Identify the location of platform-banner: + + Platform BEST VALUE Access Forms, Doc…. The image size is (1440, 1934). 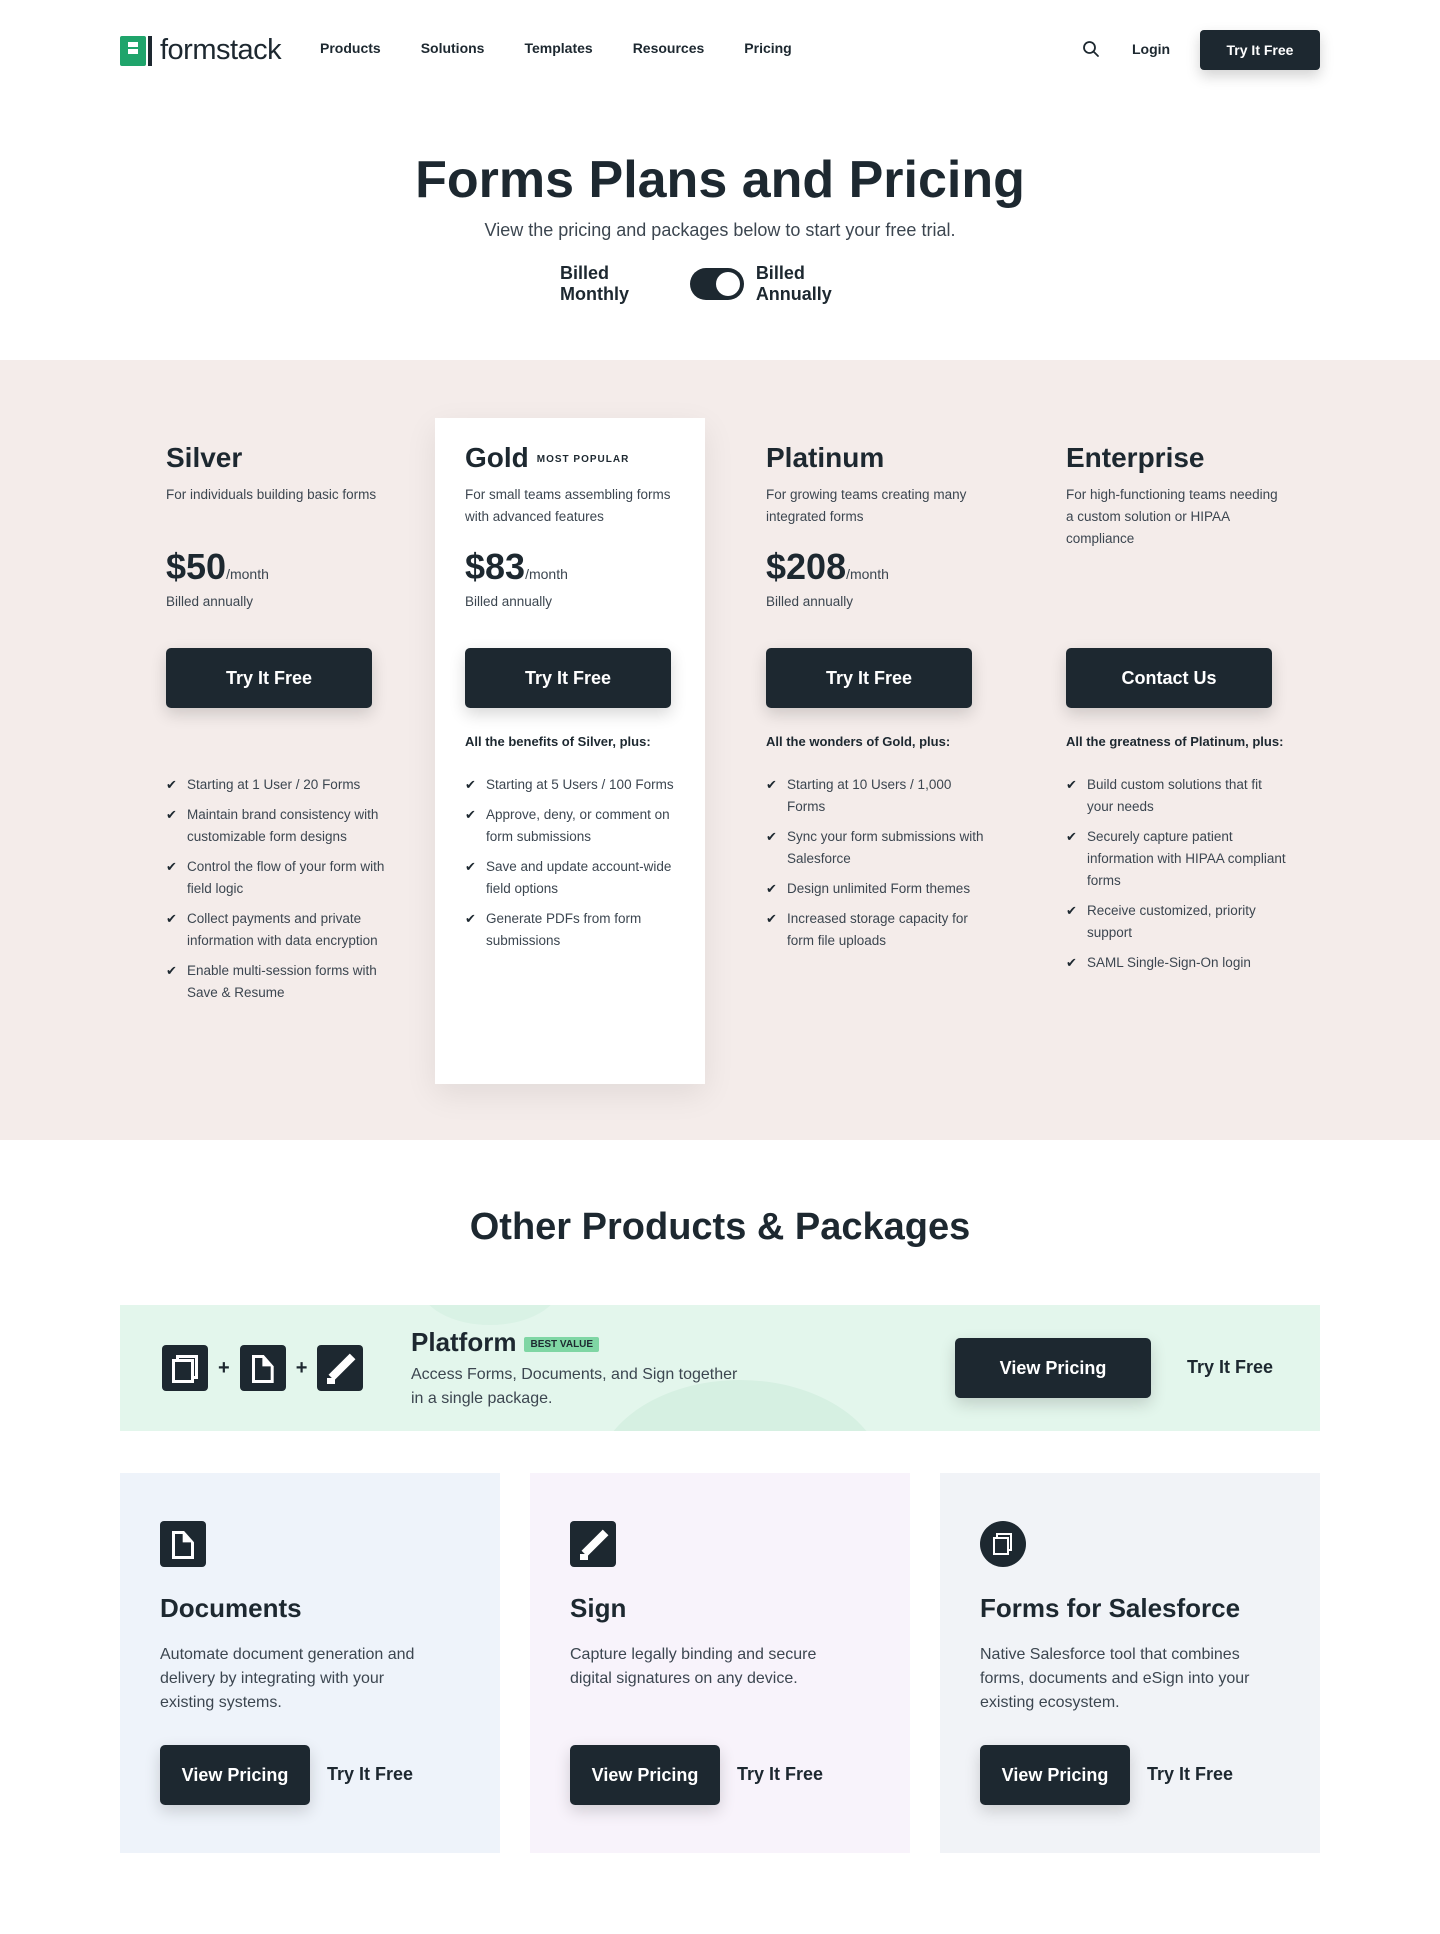
(720, 1368).